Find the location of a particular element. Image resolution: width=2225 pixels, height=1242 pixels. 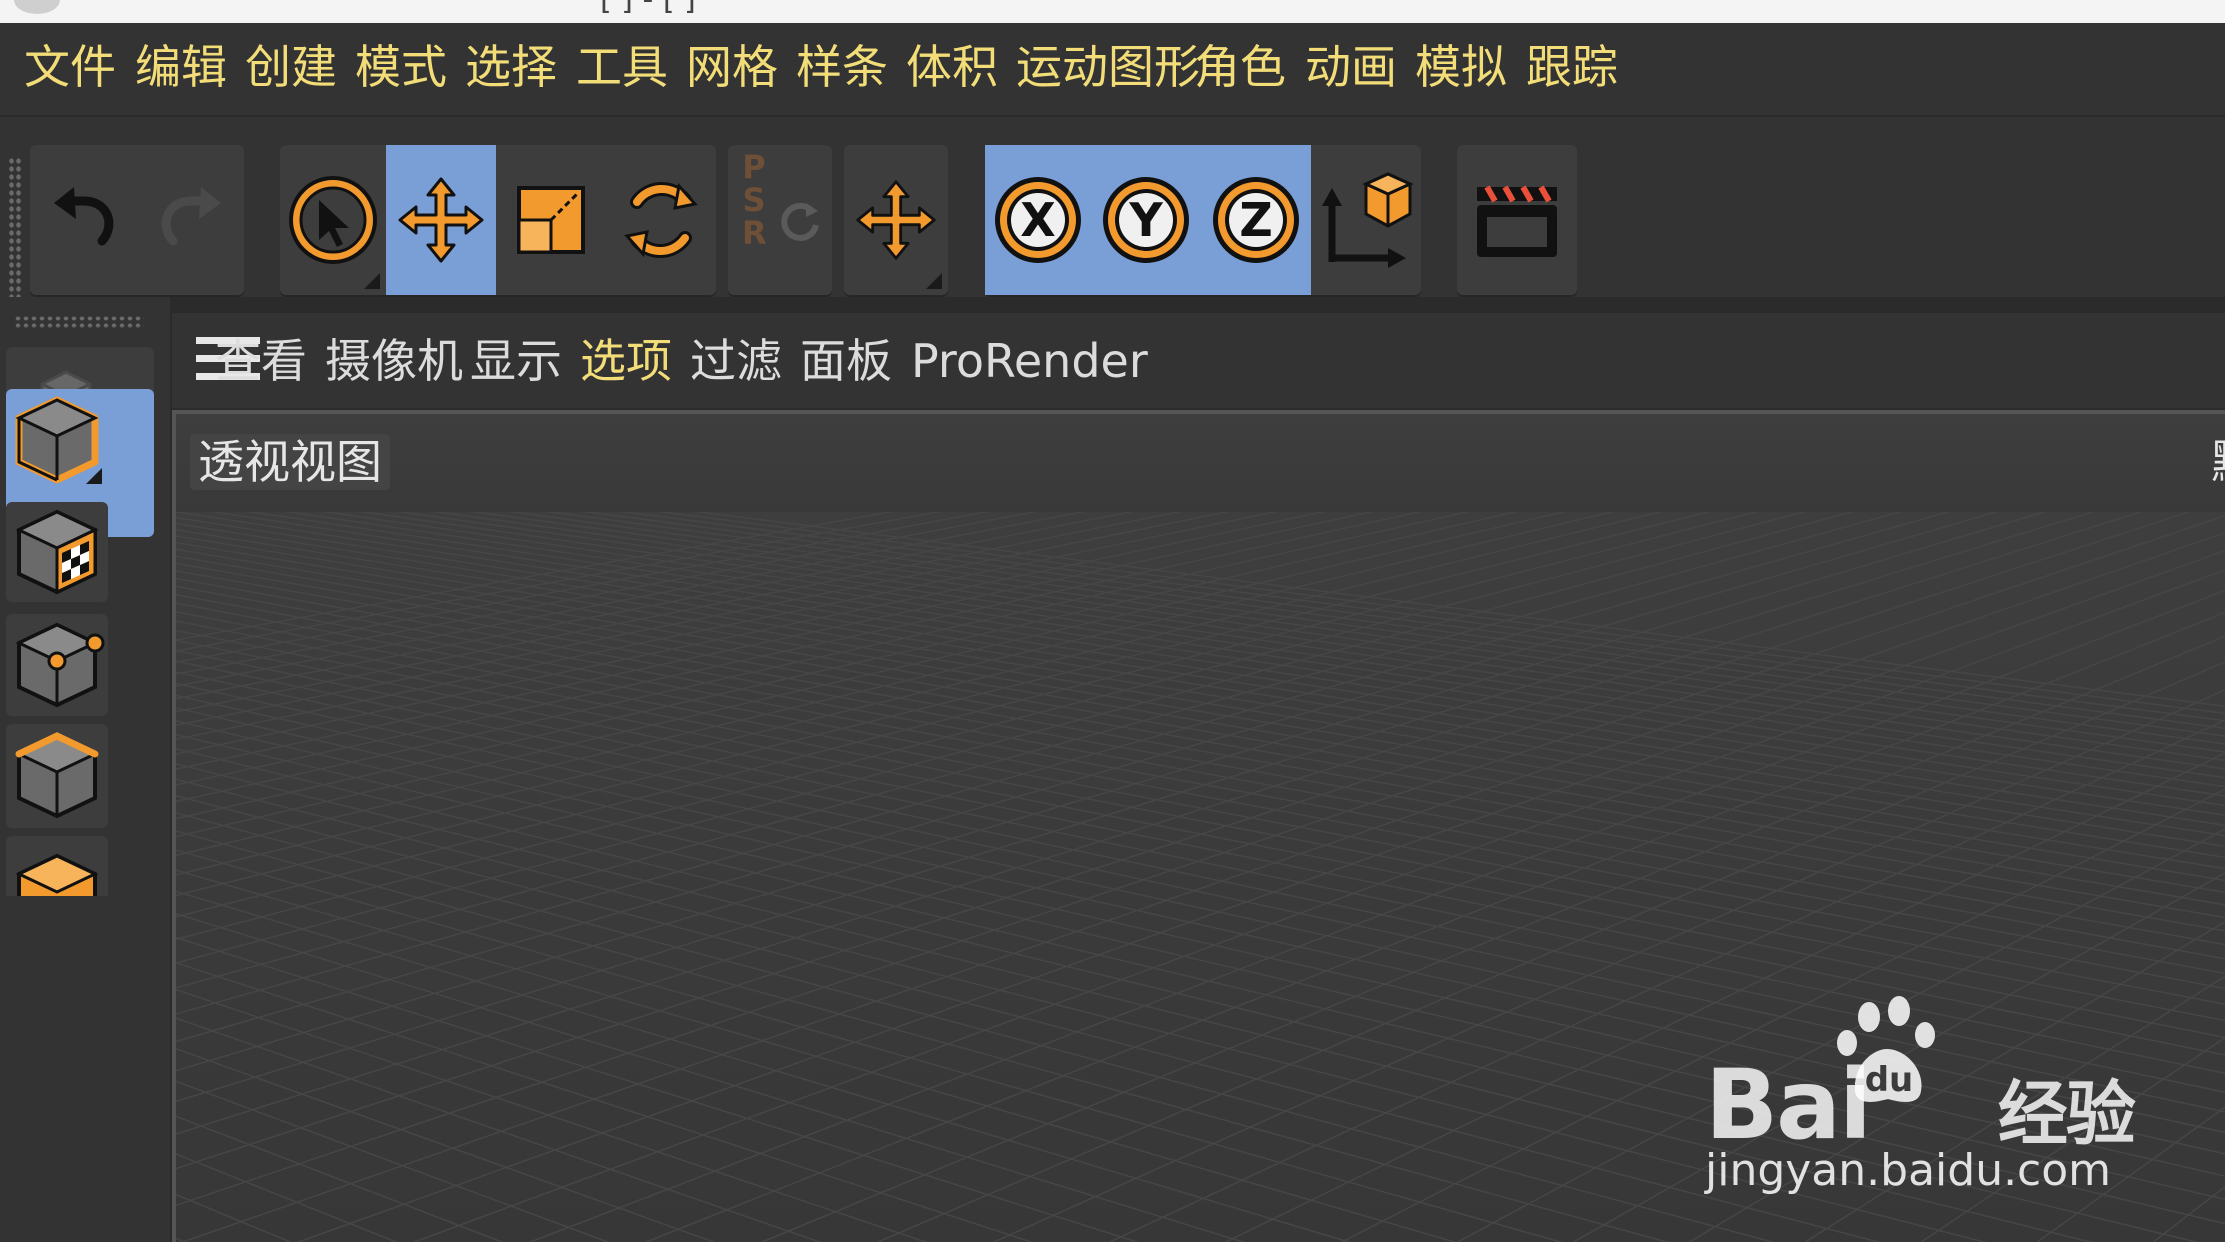

menu-edit: 编辑 is located at coordinates (181, 67).